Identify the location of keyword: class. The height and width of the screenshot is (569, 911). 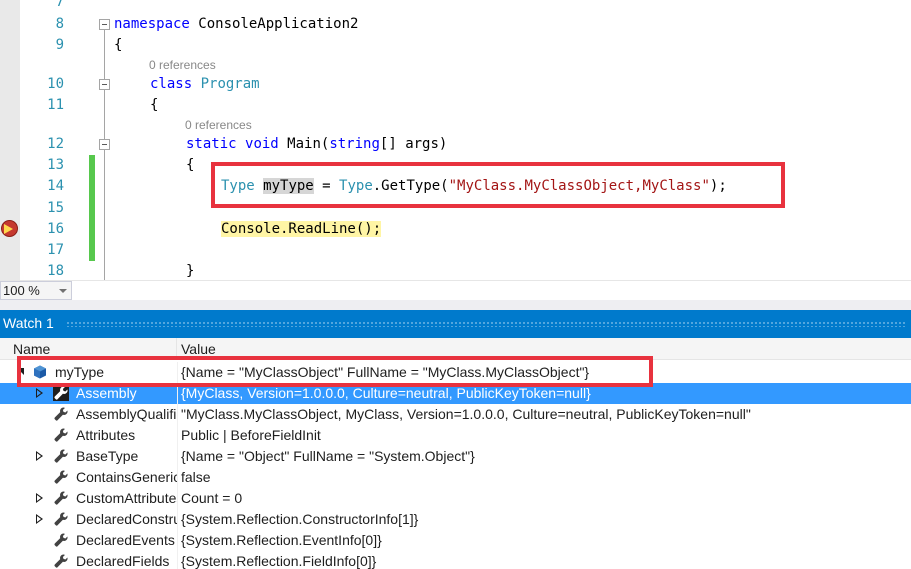
(171, 84).